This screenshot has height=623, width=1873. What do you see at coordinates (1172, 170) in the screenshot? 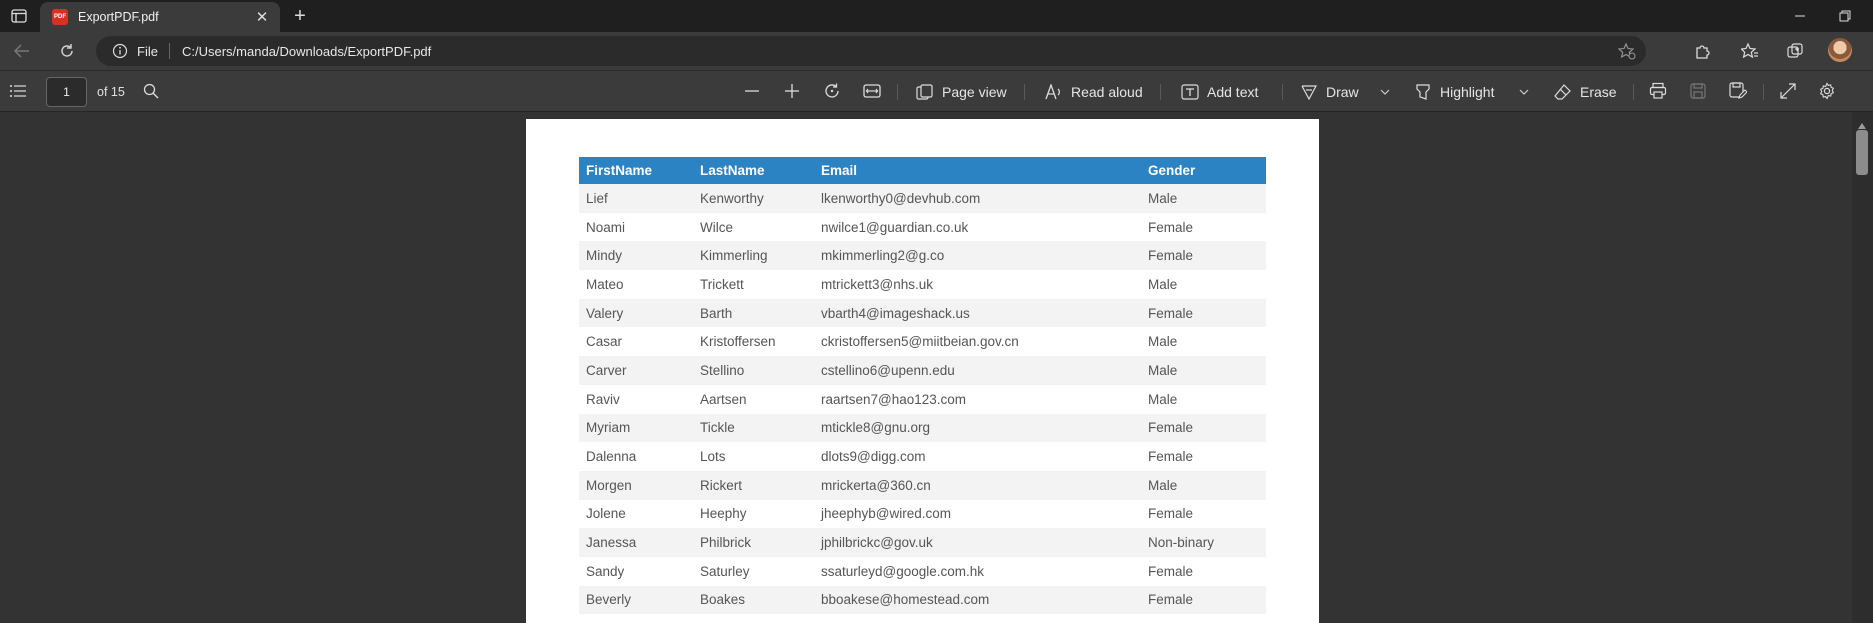
I see `header-gender: Gender` at bounding box center [1172, 170].